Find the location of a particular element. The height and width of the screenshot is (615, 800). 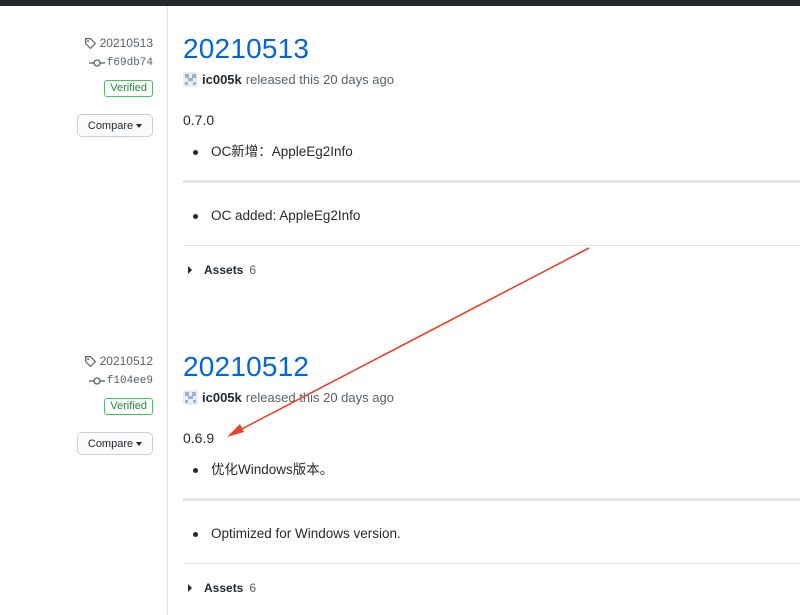

commit-hash: f69db74 is located at coordinates (129, 63).